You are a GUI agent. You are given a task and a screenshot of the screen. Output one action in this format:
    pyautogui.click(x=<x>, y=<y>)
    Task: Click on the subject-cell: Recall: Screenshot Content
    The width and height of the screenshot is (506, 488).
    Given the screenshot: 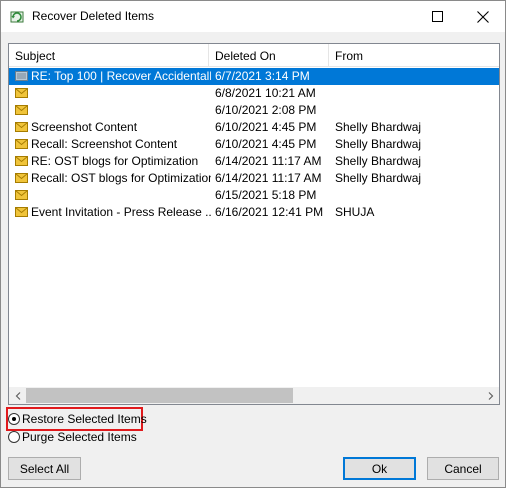 What is the action you would take?
    pyautogui.click(x=113, y=144)
    